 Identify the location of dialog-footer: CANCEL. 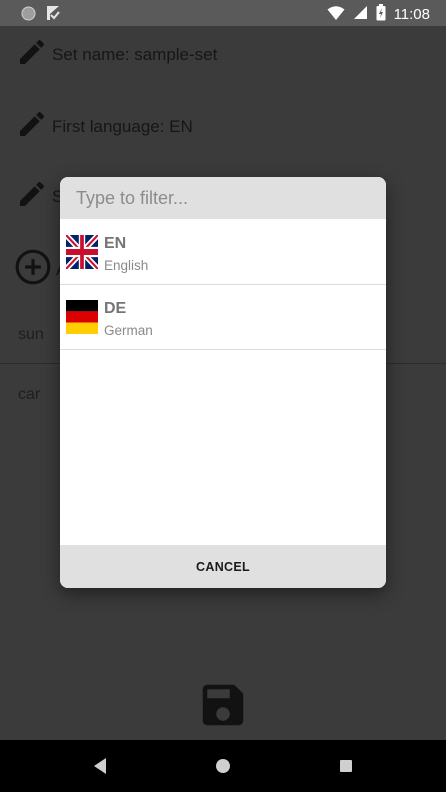
(223, 566).